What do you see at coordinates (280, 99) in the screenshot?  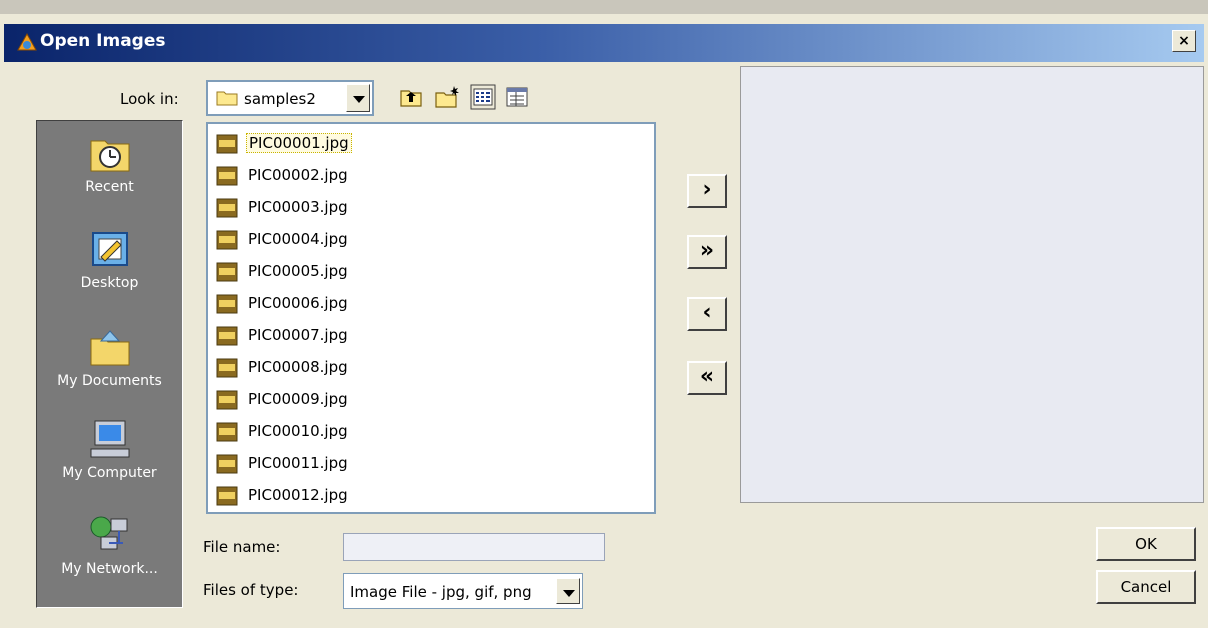 I see `look-in-value: samples2` at bounding box center [280, 99].